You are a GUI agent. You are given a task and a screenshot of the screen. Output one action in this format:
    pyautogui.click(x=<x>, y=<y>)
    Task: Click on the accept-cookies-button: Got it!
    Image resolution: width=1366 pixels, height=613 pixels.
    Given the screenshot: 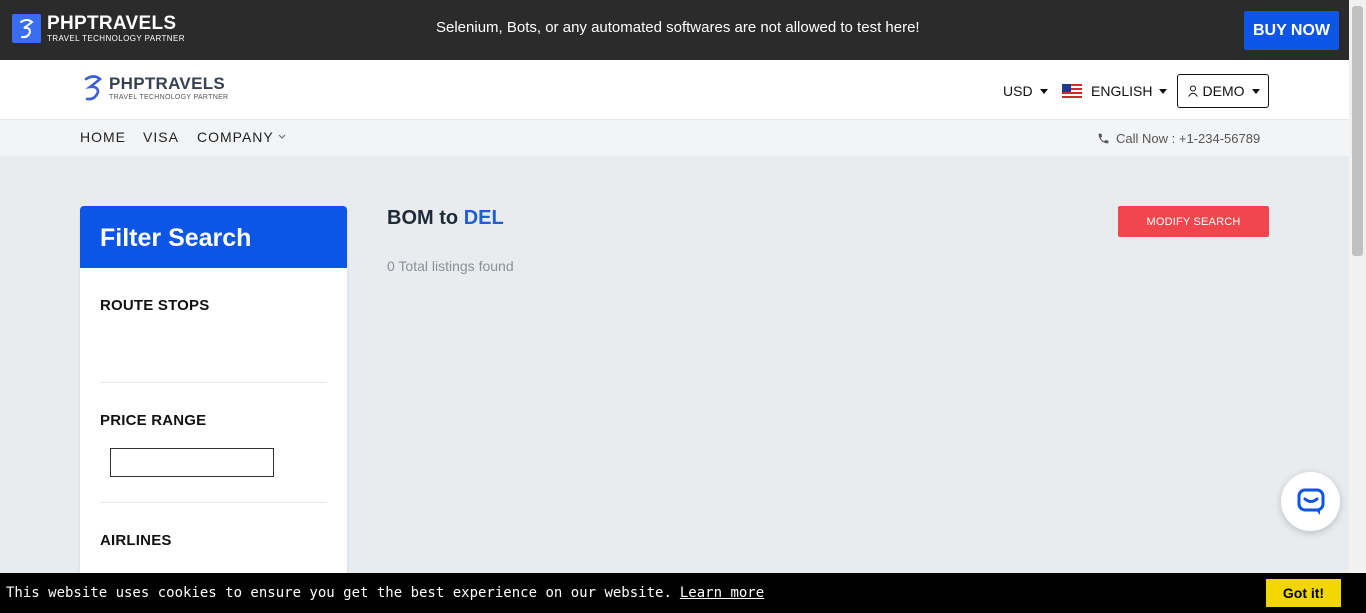 What is the action you would take?
    pyautogui.click(x=1303, y=593)
    